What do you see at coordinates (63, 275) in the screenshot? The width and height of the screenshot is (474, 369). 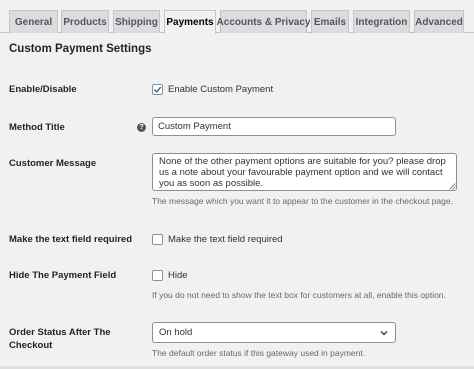 I see `hide-payment-field-label: Hide The Payment Field` at bounding box center [63, 275].